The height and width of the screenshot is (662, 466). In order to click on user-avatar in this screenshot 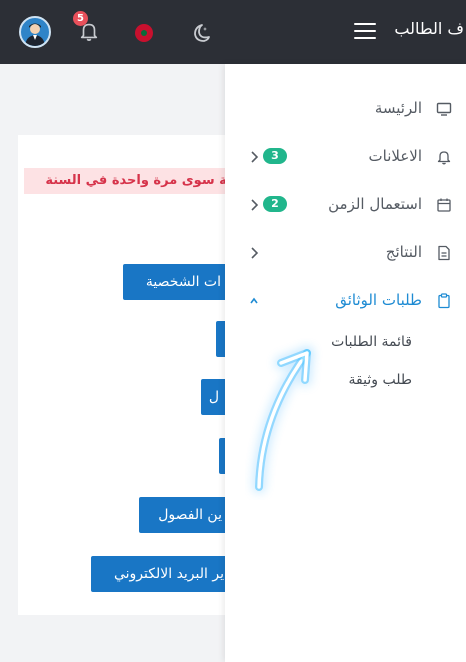, I will do `click(35, 32)`.